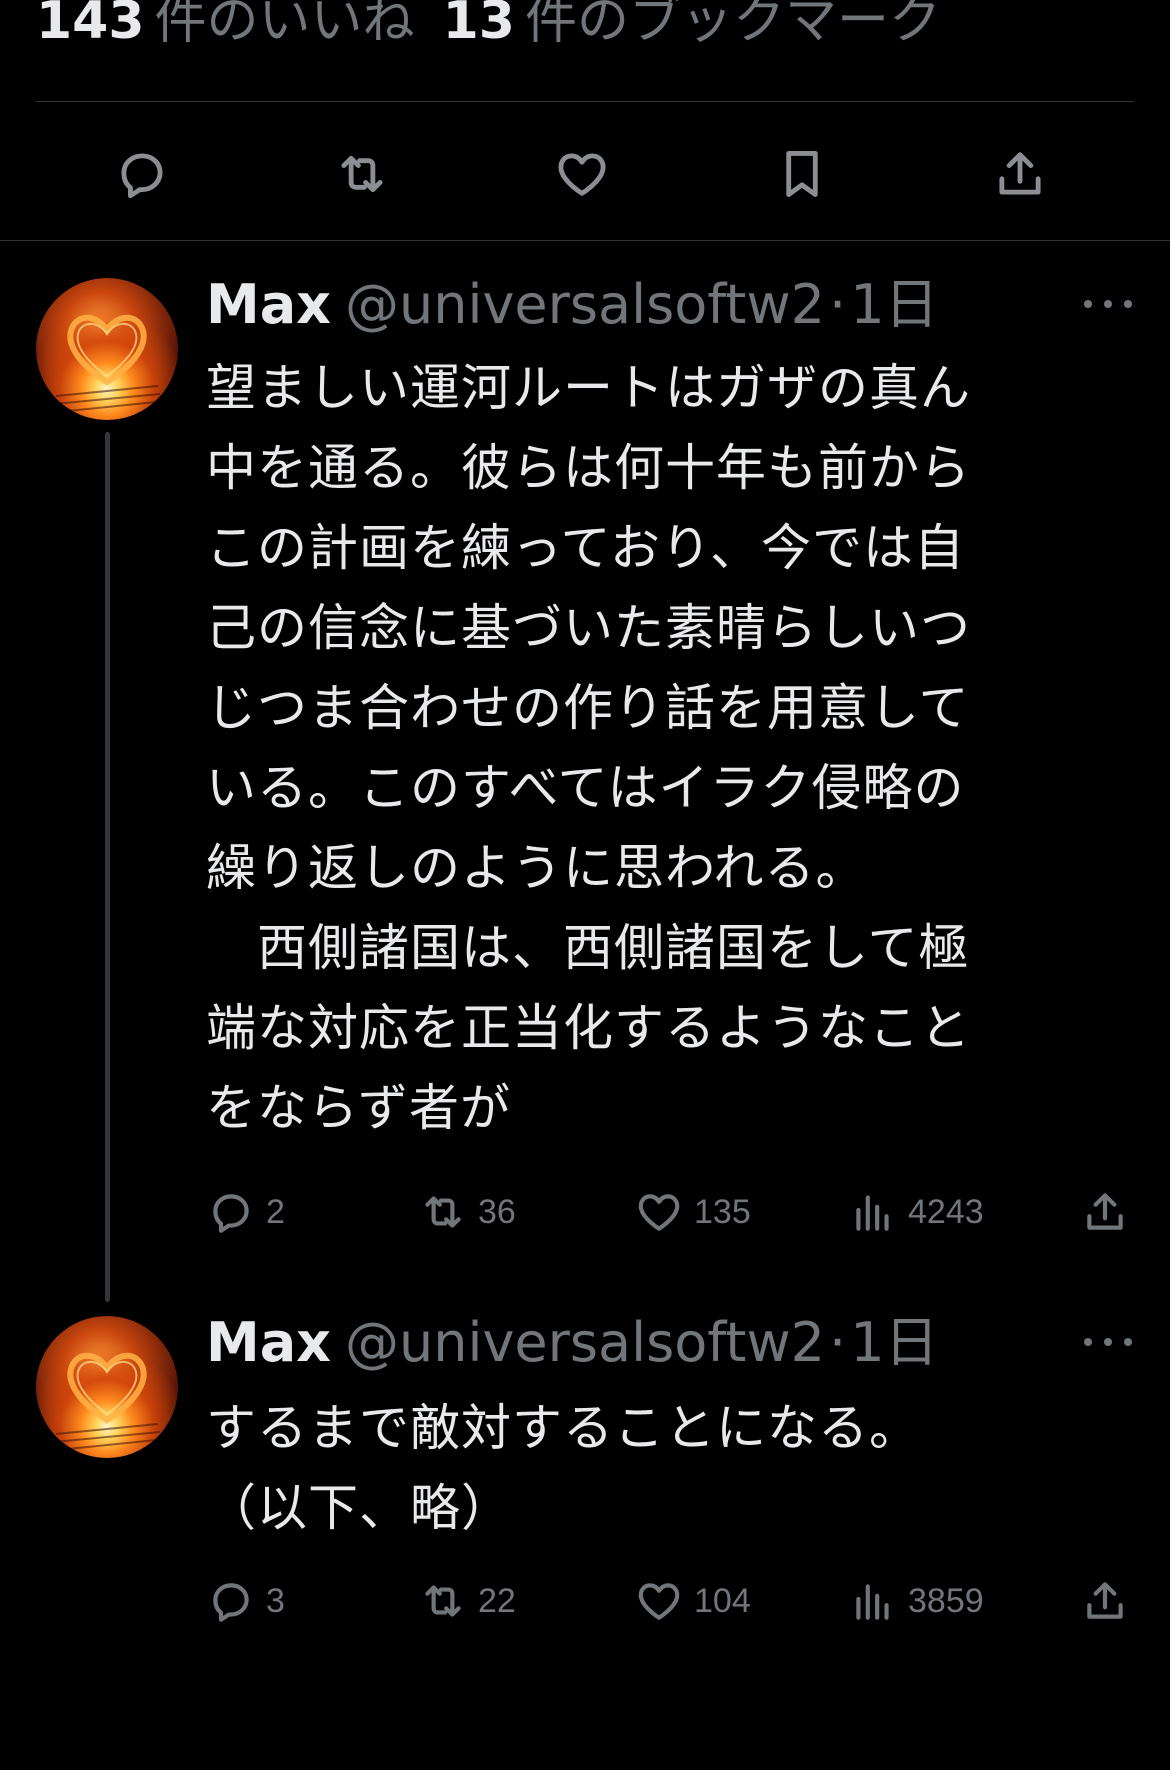 Image resolution: width=1170 pixels, height=1770 pixels. What do you see at coordinates (497, 1600) in the screenshot?
I see `retweet-count: 22` at bounding box center [497, 1600].